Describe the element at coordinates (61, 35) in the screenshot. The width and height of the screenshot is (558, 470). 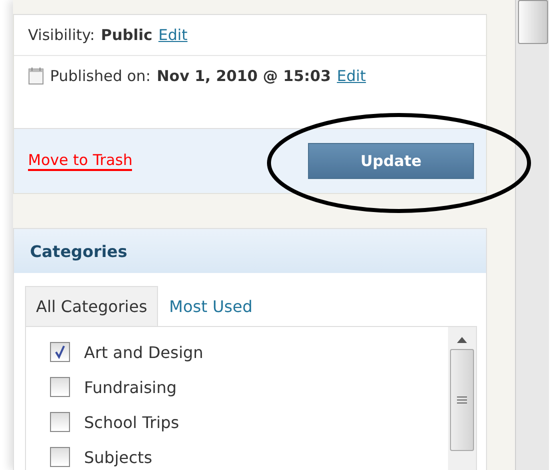
I see `visibility-label: Visibility:` at that location.